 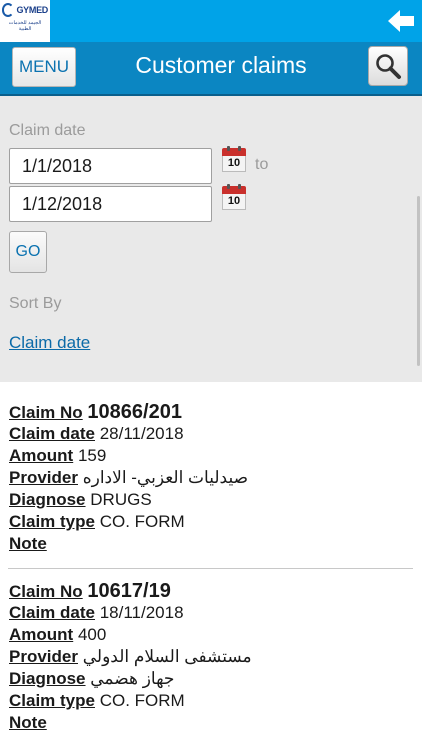 I want to click on claim-divider, so click(x=210, y=568).